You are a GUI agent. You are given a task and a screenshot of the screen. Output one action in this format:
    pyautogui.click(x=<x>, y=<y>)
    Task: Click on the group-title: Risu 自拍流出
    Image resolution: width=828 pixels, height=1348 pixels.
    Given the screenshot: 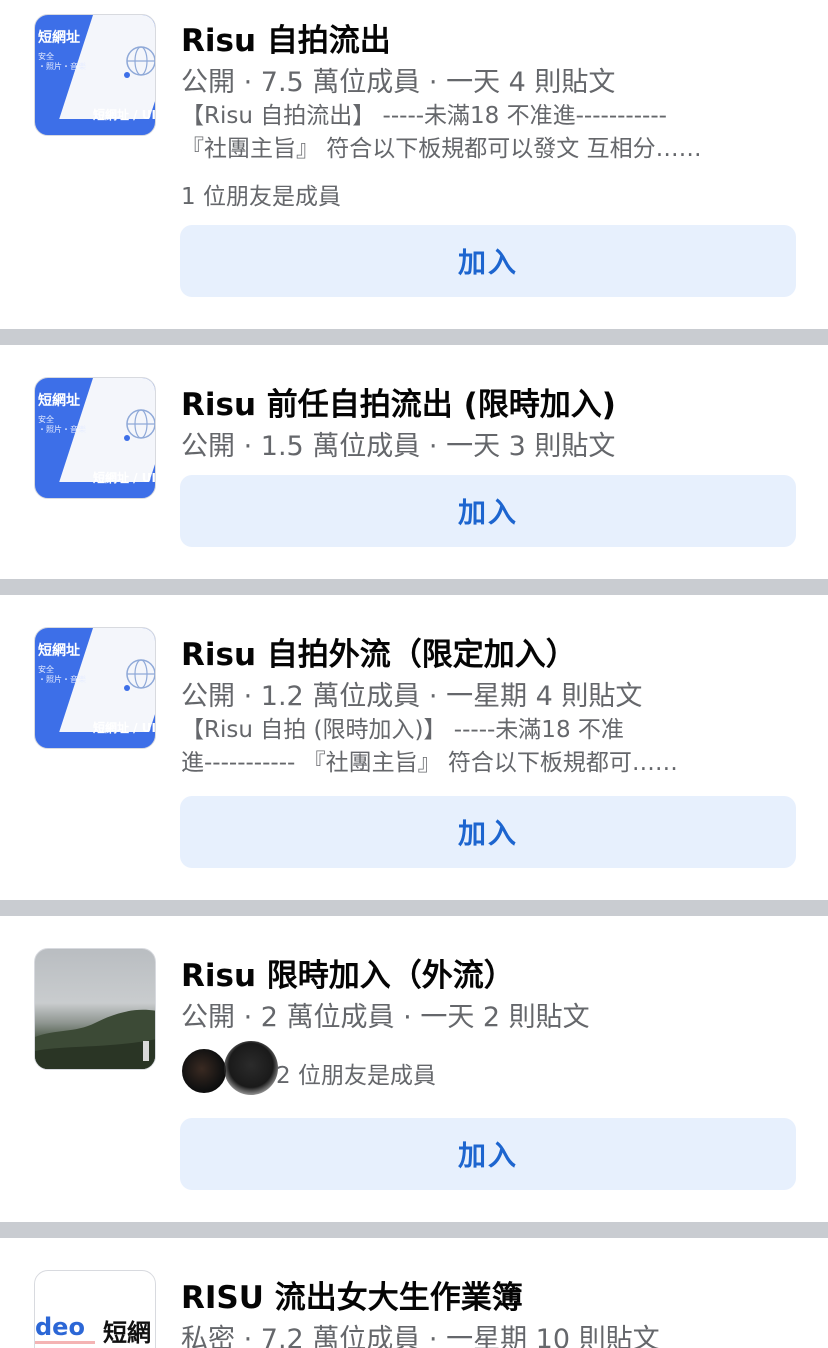 What is the action you would take?
    pyautogui.click(x=286, y=37)
    